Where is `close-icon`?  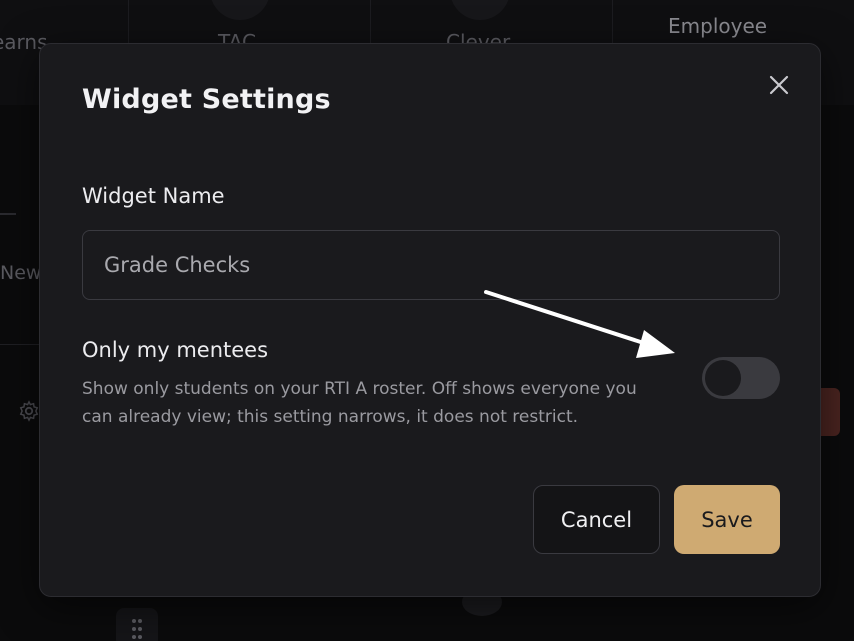 close-icon is located at coordinates (779, 85).